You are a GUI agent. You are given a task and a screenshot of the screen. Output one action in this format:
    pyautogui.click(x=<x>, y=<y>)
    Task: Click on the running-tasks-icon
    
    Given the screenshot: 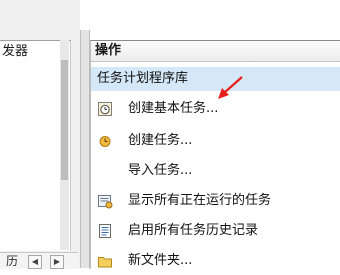 What is the action you would take?
    pyautogui.click(x=105, y=202)
    